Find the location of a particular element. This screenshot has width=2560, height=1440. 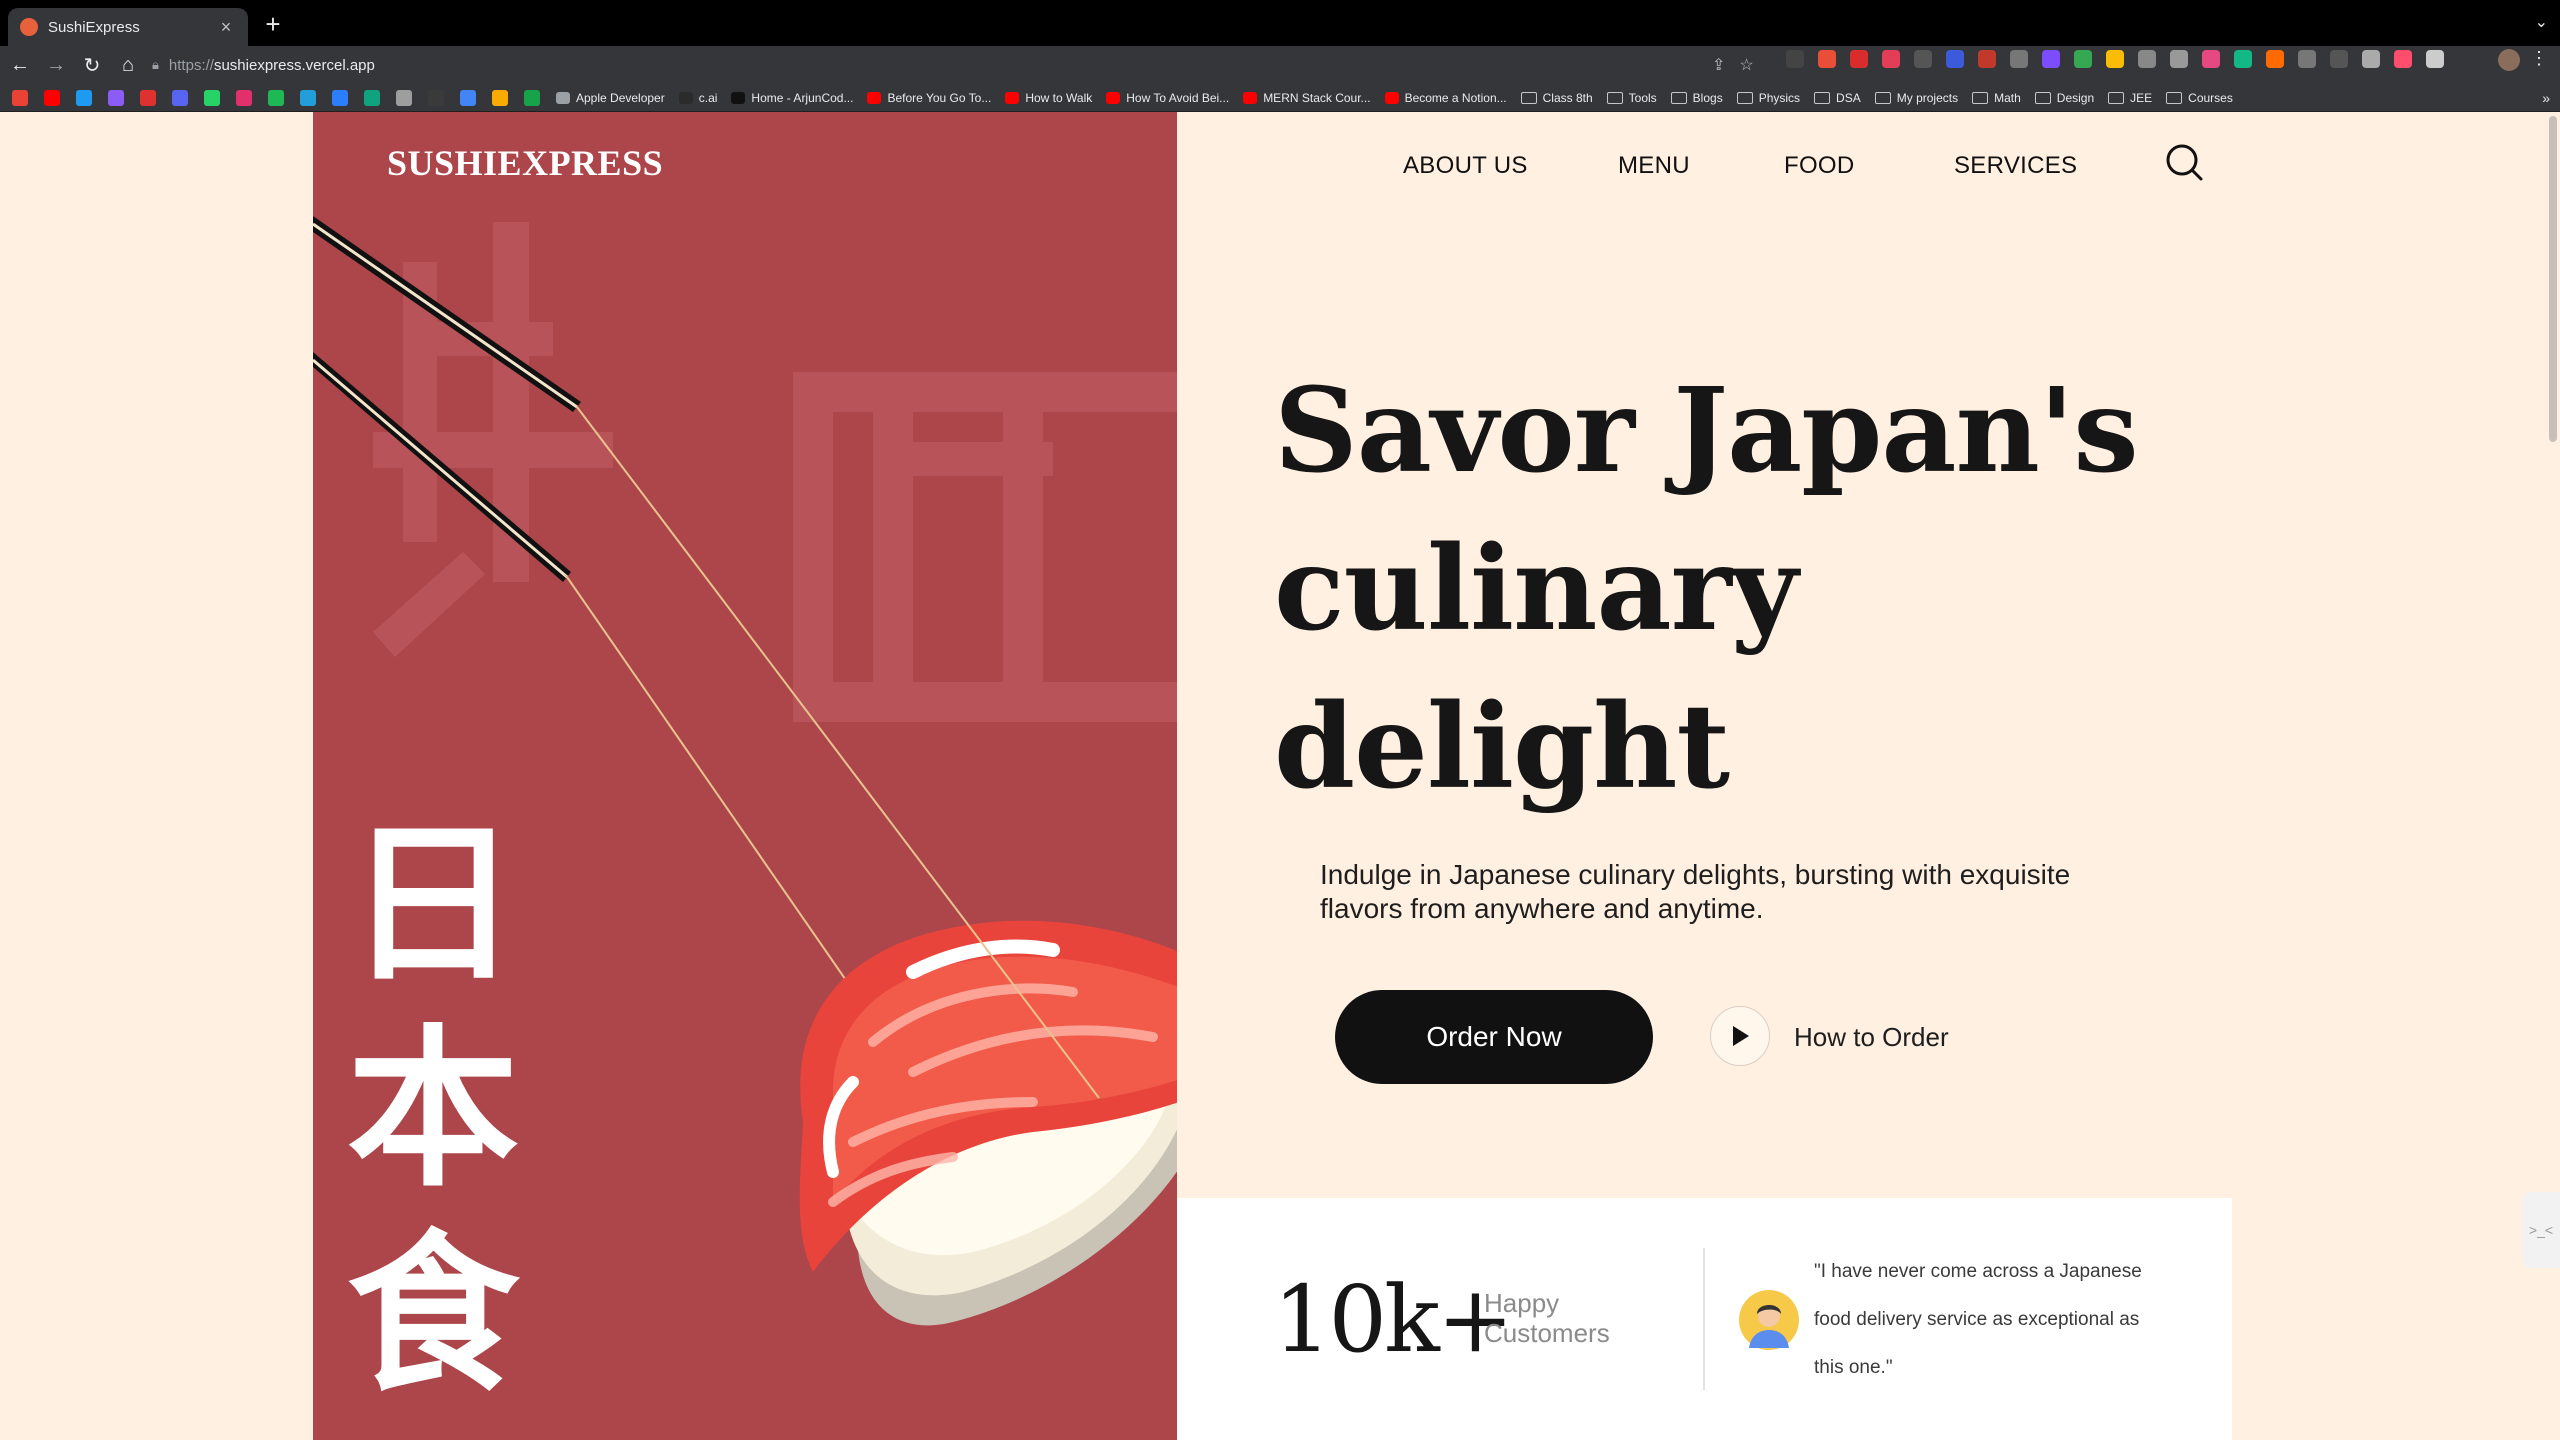

bookmark-label: How to Walk is located at coordinates (1059, 97).